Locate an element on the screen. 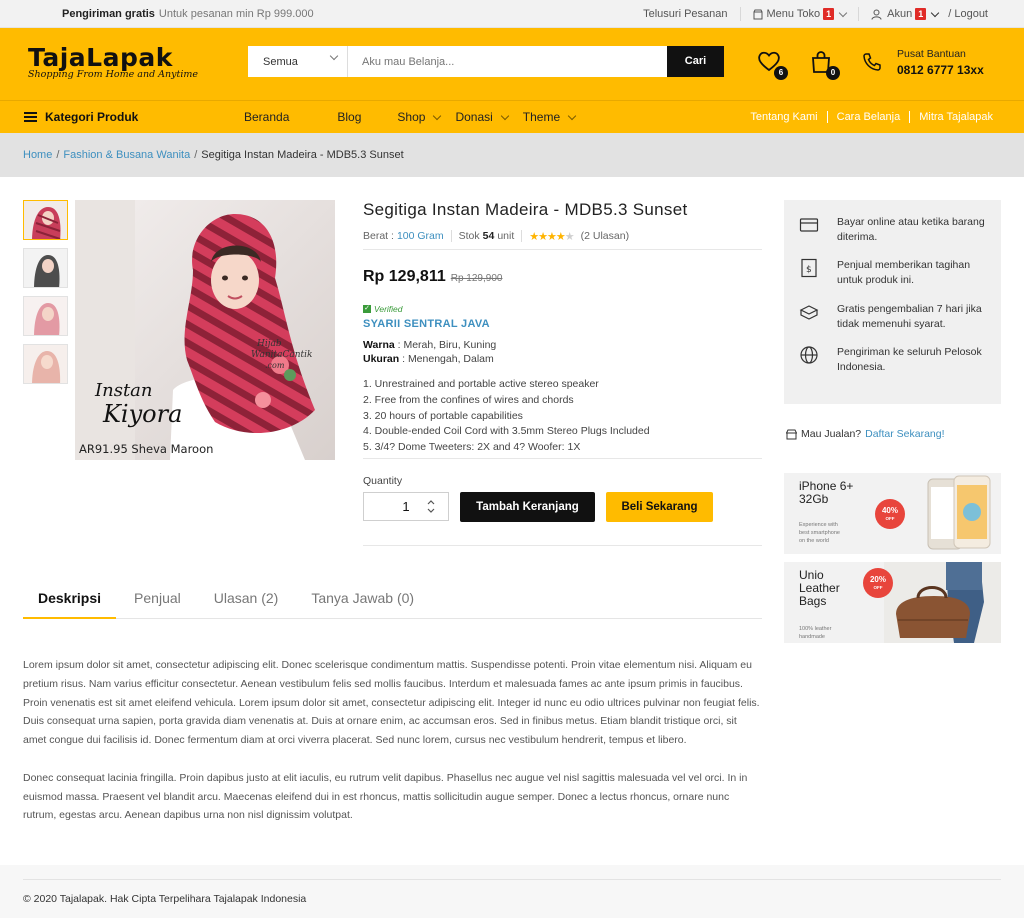  add-to-cart-button: Tambah Keranjang is located at coordinates (527, 506).